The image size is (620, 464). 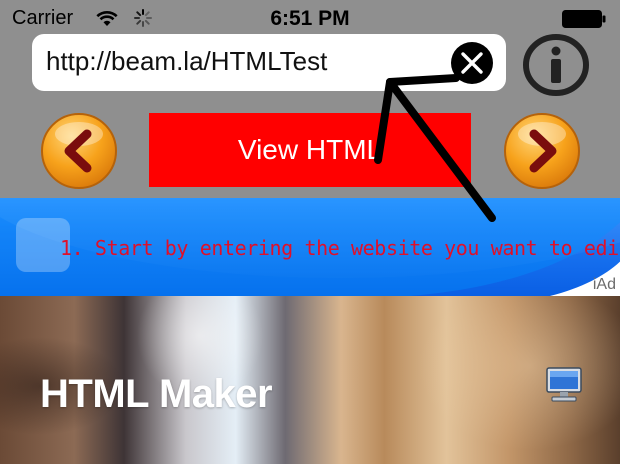 I want to click on status-time: 6:51 PM, so click(x=310, y=18).